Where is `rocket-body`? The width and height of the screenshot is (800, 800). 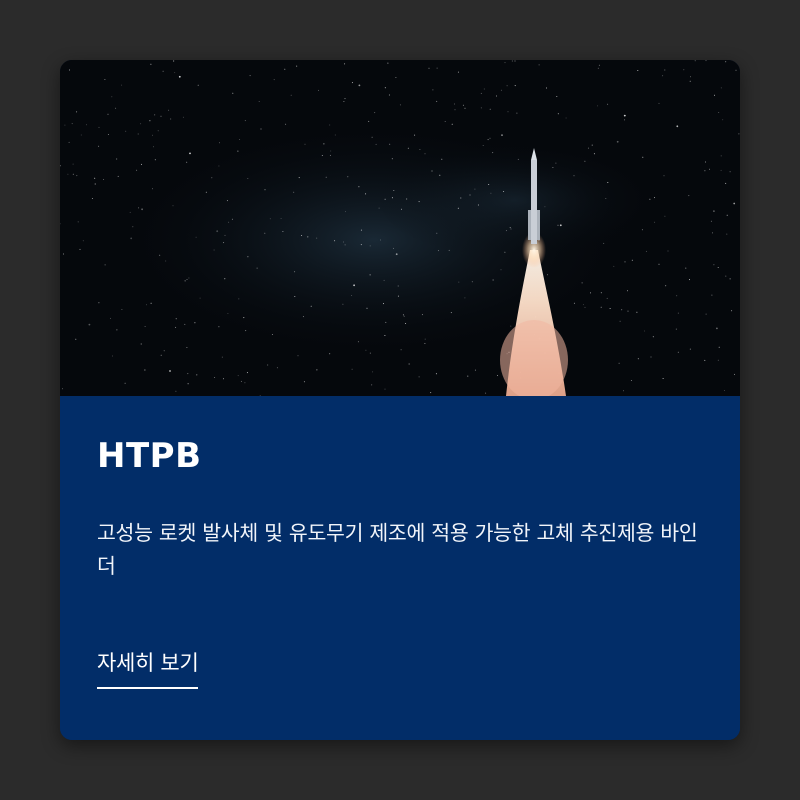
rocket-body is located at coordinates (534, 202).